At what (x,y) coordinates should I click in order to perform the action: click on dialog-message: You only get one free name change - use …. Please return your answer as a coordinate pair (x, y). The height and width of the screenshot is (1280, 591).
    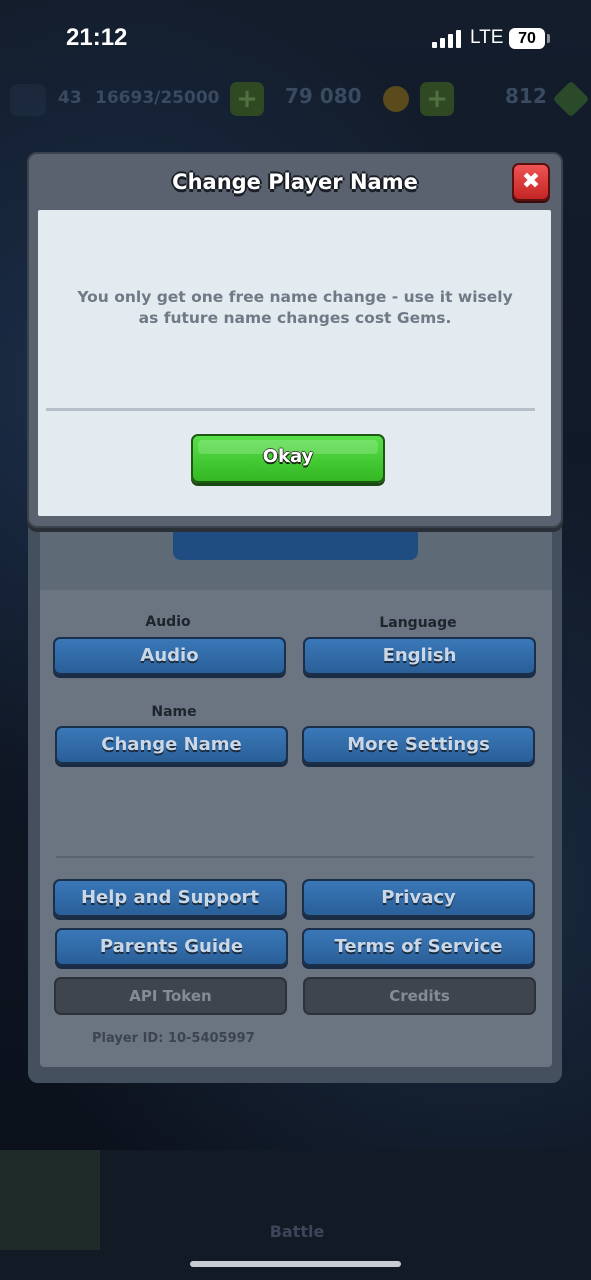
    Looking at the image, I should click on (295, 307).